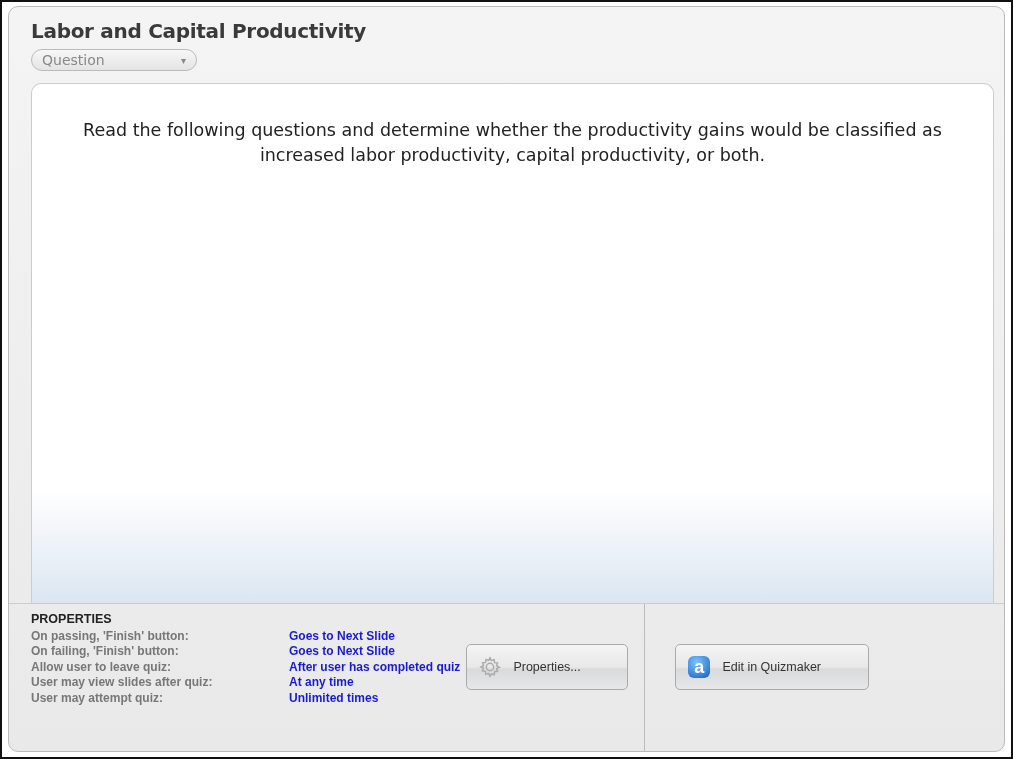  Describe the element at coordinates (102, 667) in the screenshot. I see `property-label: Allow user to leave quiz:` at that location.